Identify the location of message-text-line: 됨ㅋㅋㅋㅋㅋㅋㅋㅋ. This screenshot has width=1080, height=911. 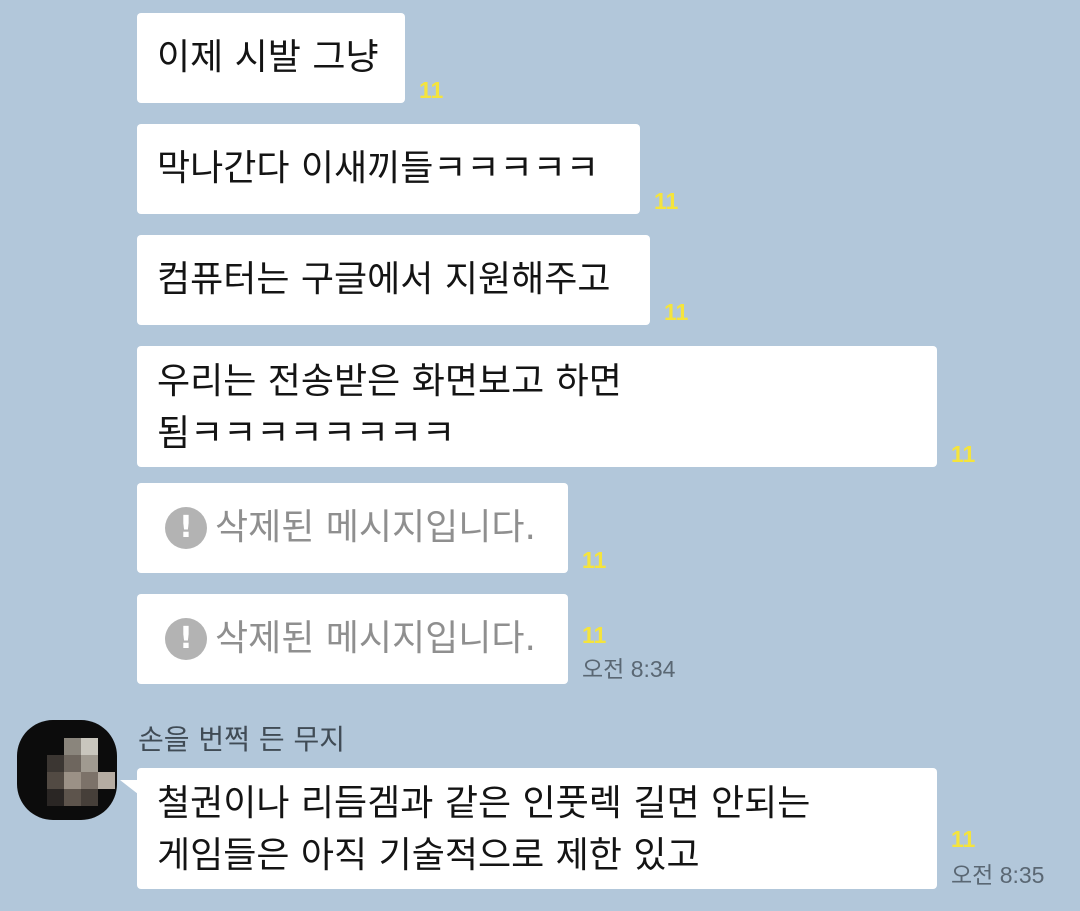
(306, 433).